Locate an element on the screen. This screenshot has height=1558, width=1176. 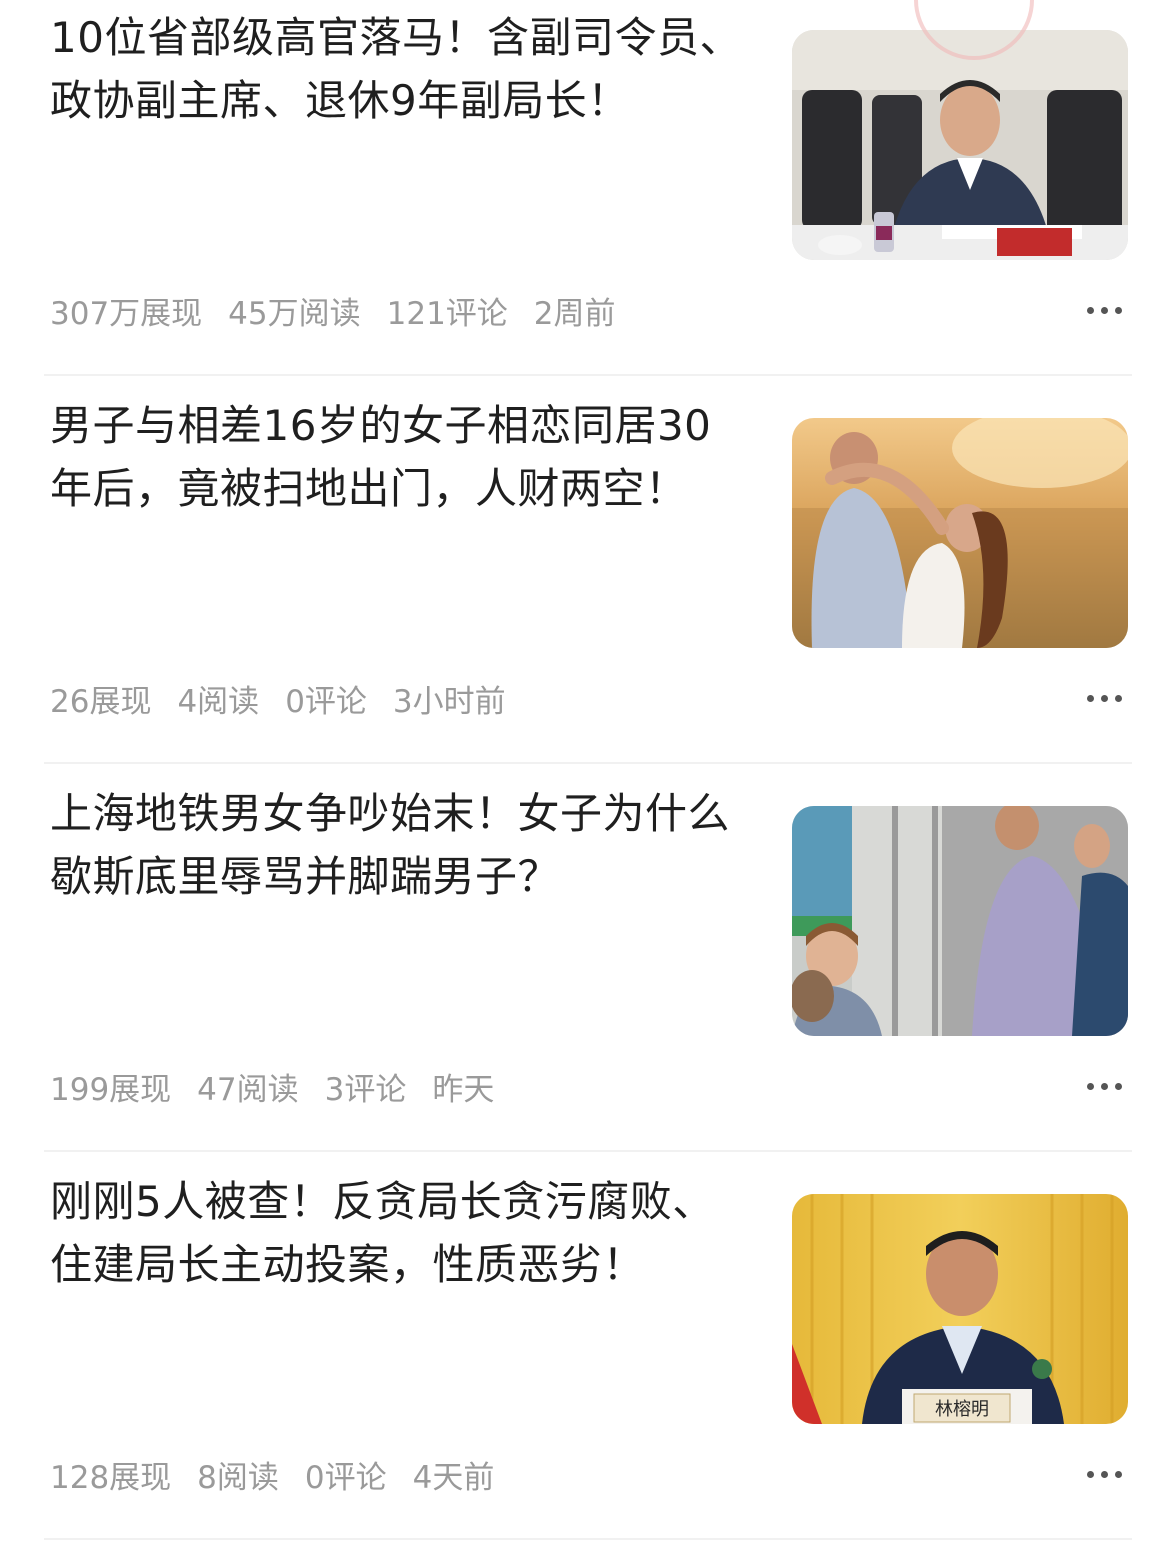
article-thumbnail: 林榕明 is located at coordinates (960, 1309).